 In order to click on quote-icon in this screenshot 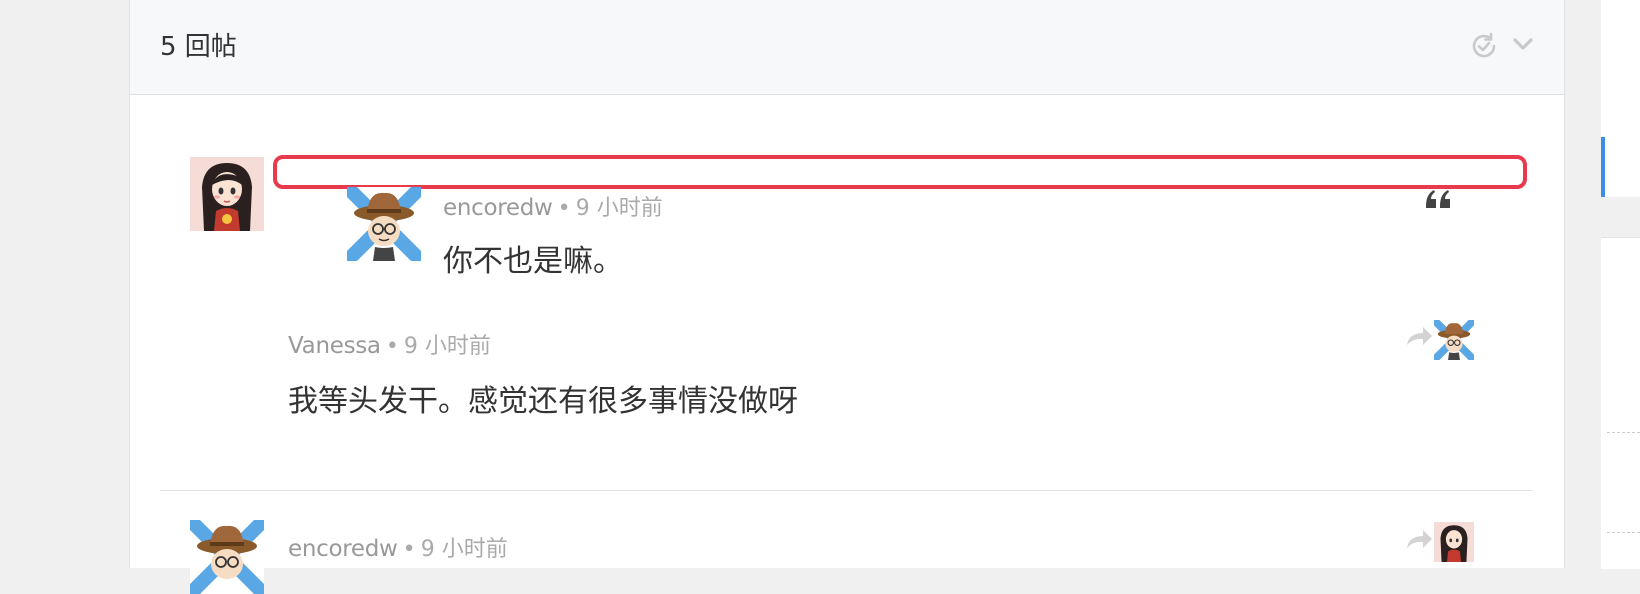, I will do `click(1439, 201)`.